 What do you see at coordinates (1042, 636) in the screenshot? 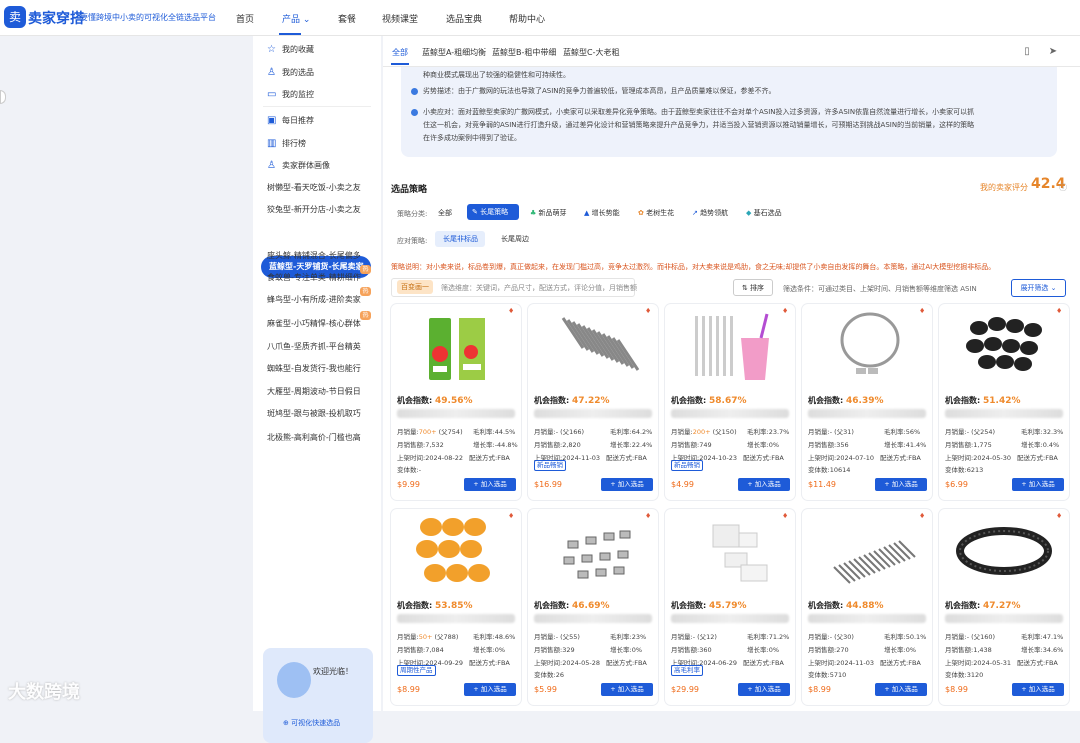
I see `margin: 毛利率:47.1%` at bounding box center [1042, 636].